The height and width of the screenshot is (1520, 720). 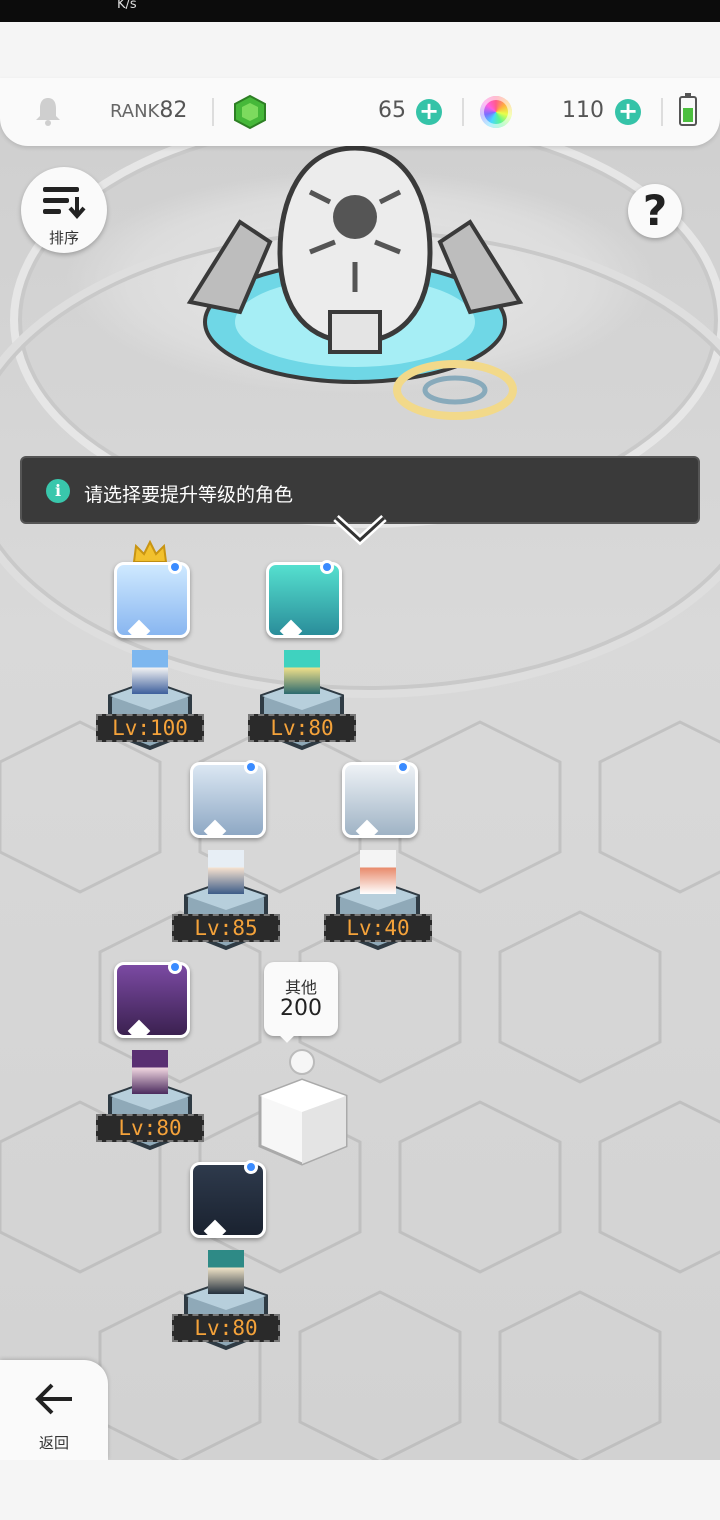 I want to click on others-count: 200, so click(x=301, y=1008).